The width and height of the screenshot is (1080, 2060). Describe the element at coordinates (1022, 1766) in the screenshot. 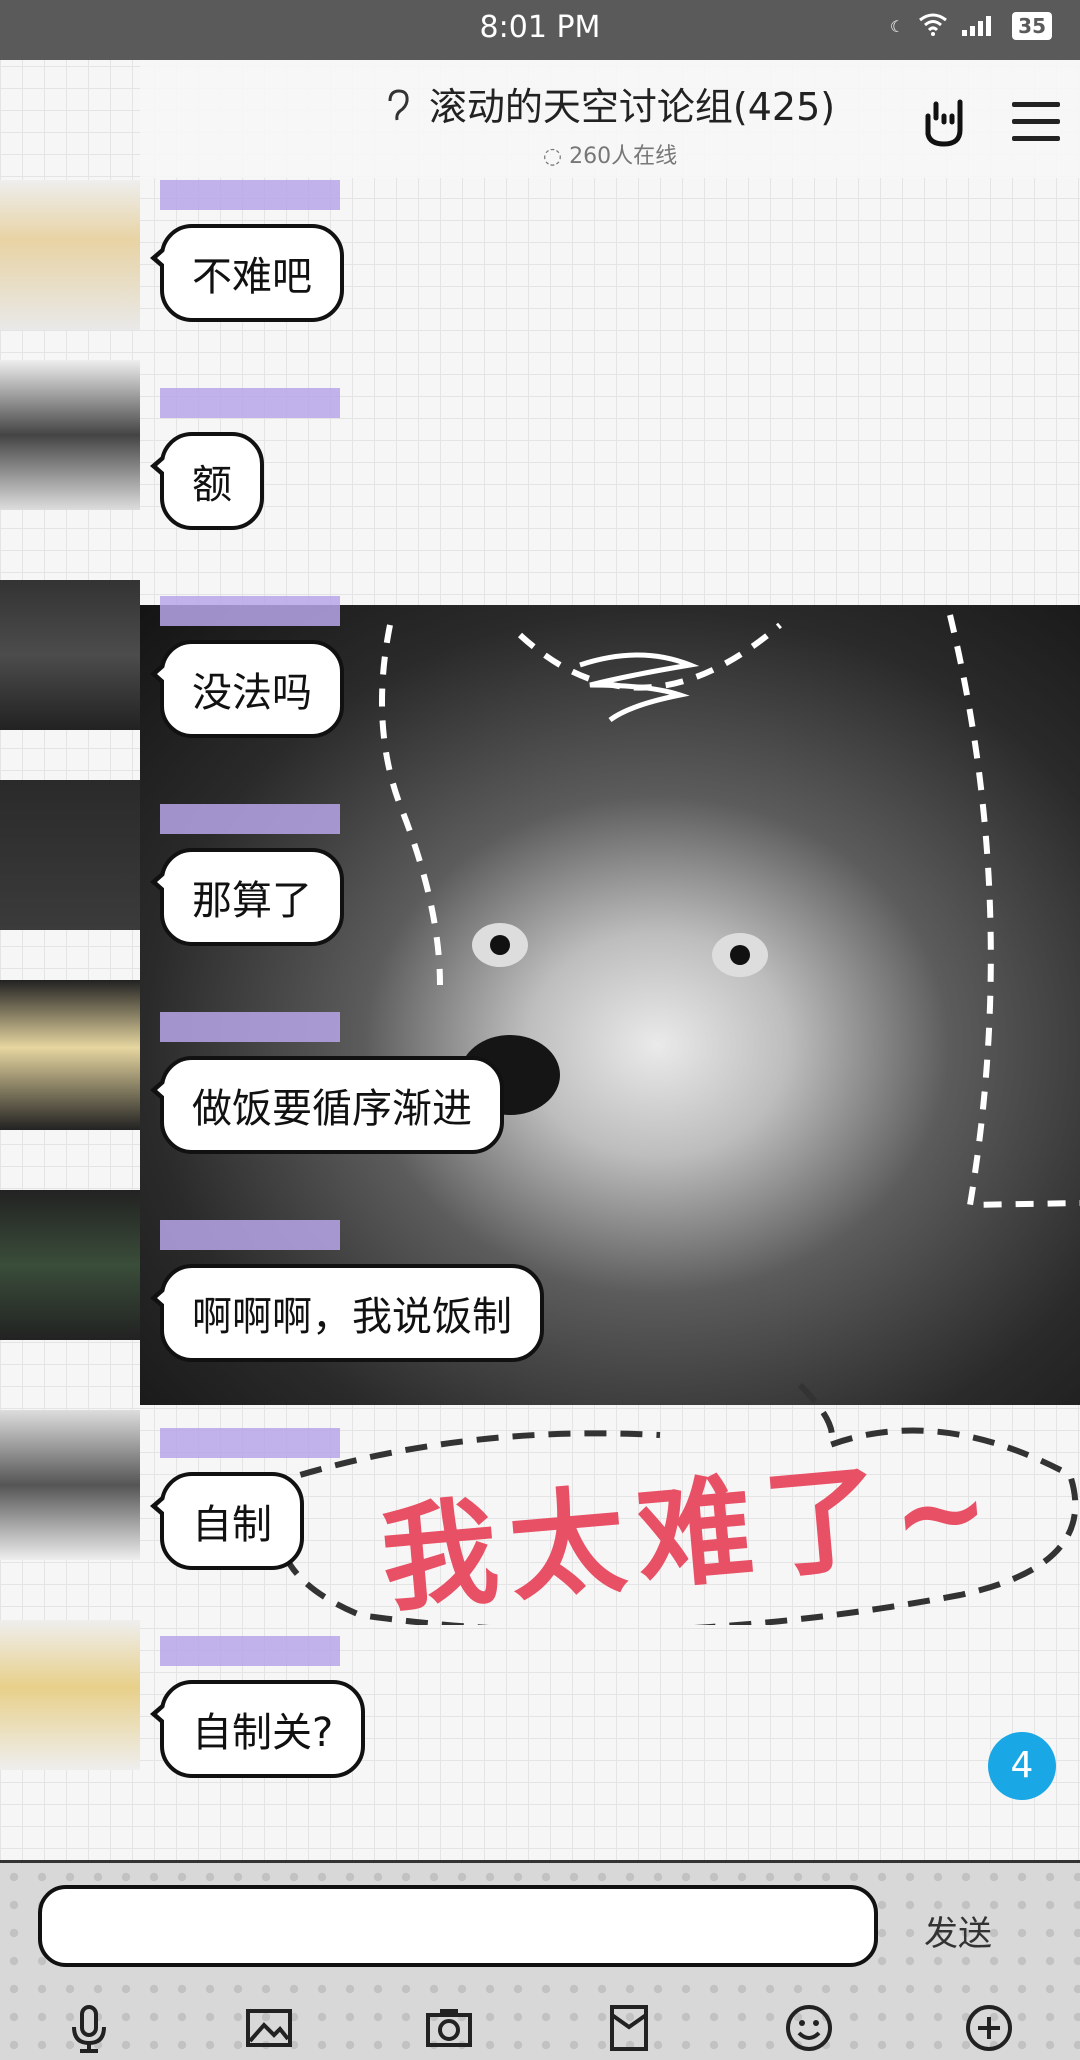

I see `unread-badge: 4` at that location.